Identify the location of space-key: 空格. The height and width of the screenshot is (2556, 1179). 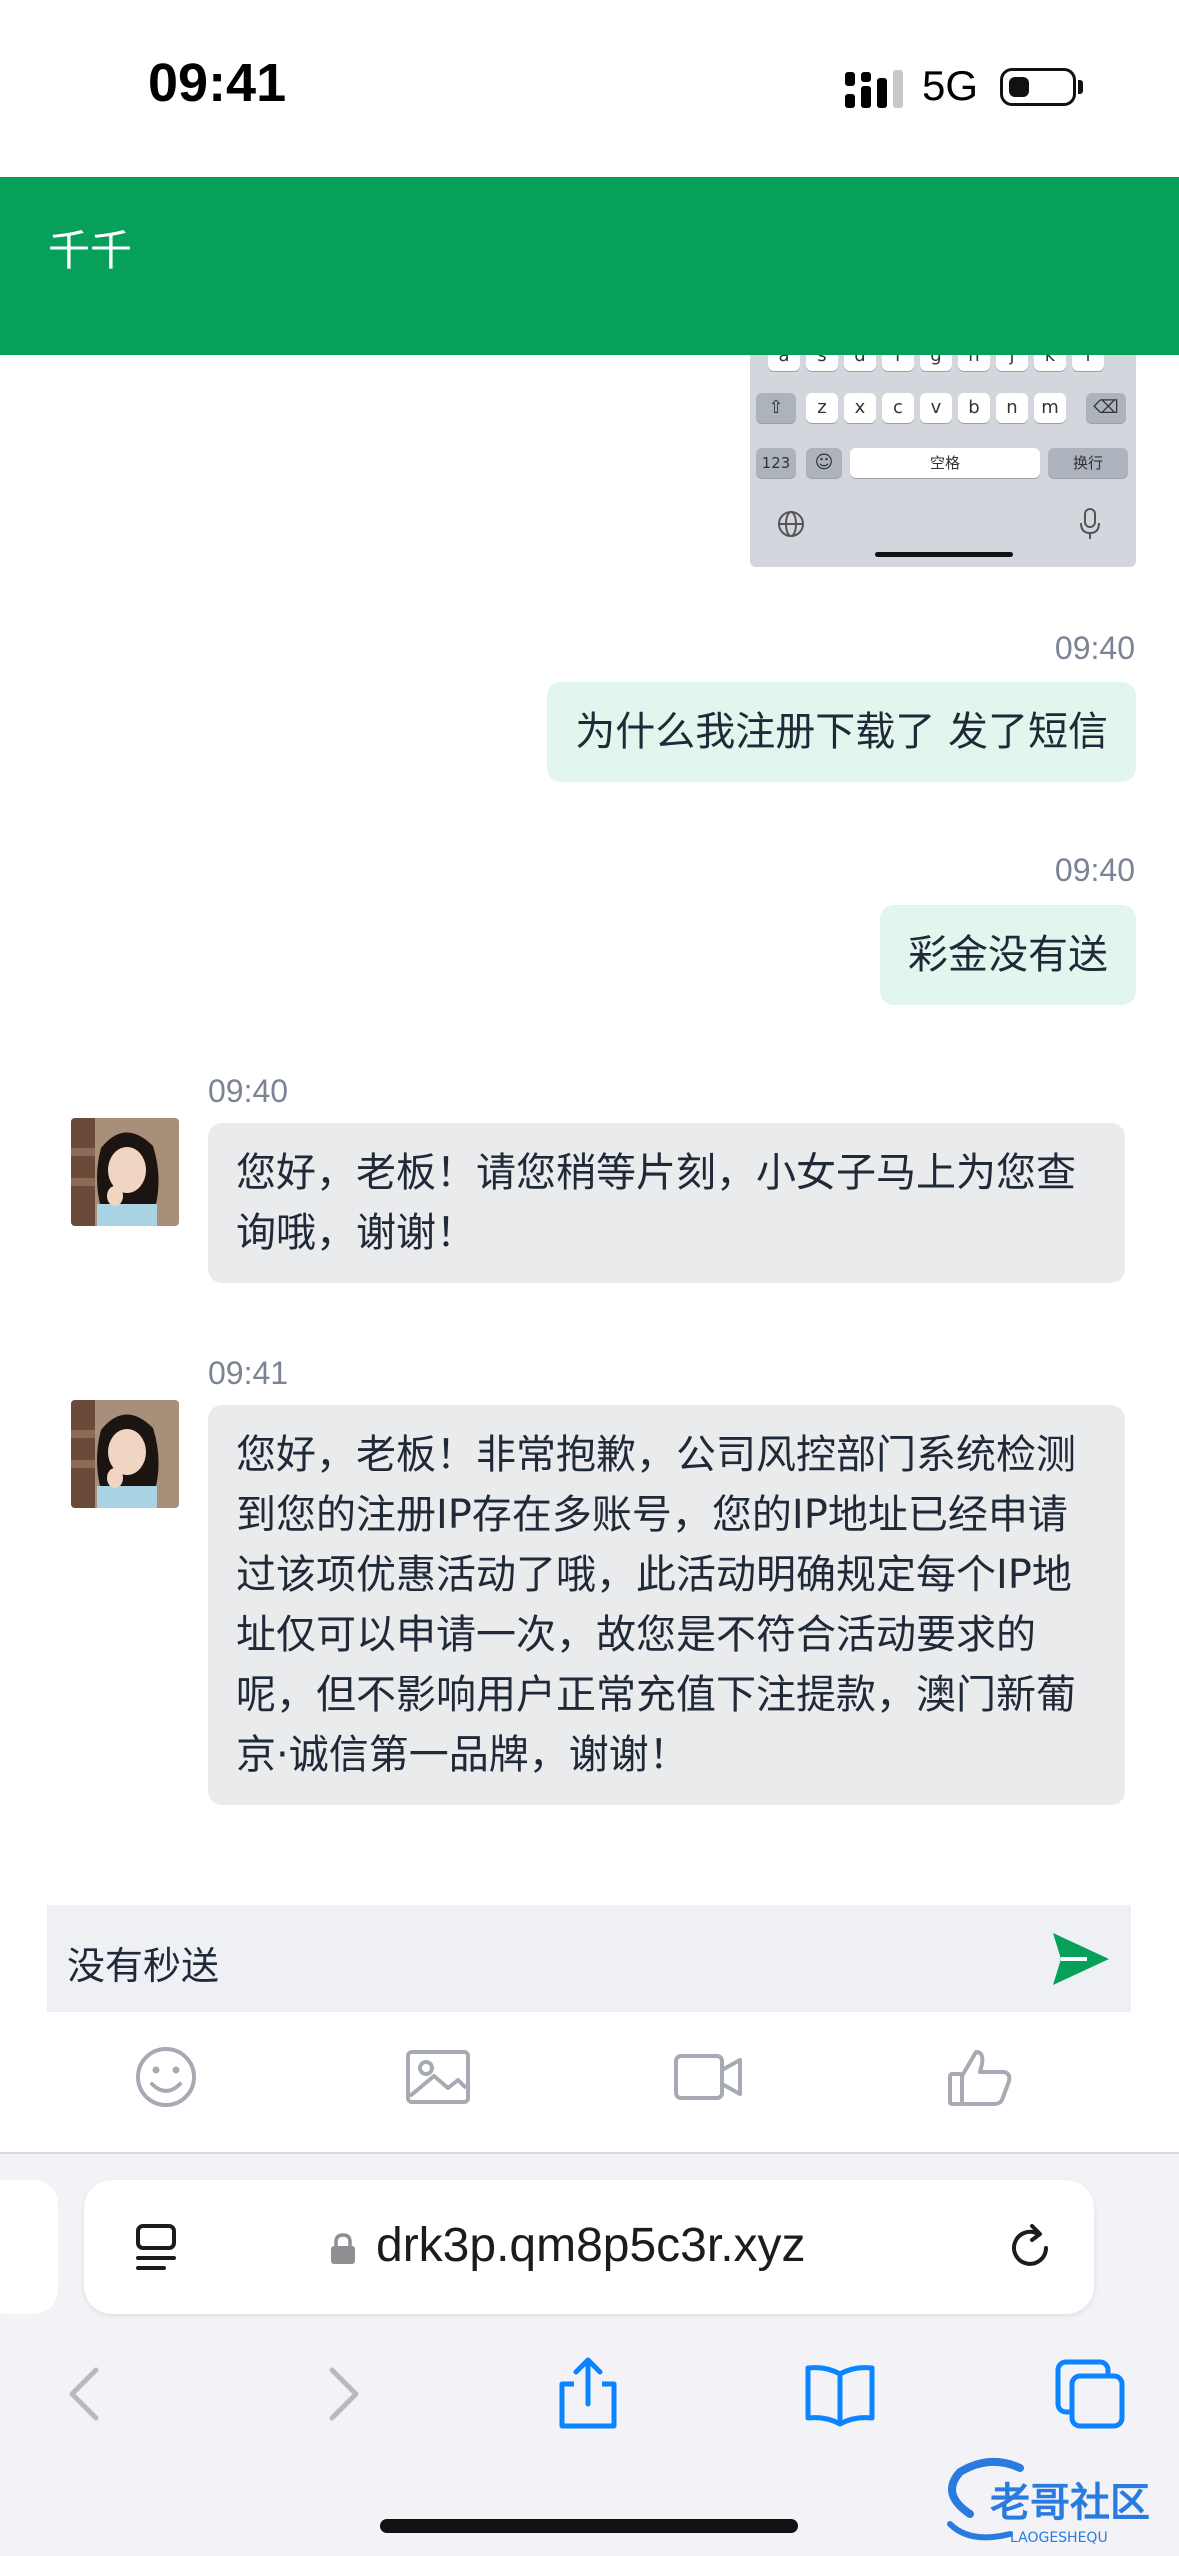
(945, 463).